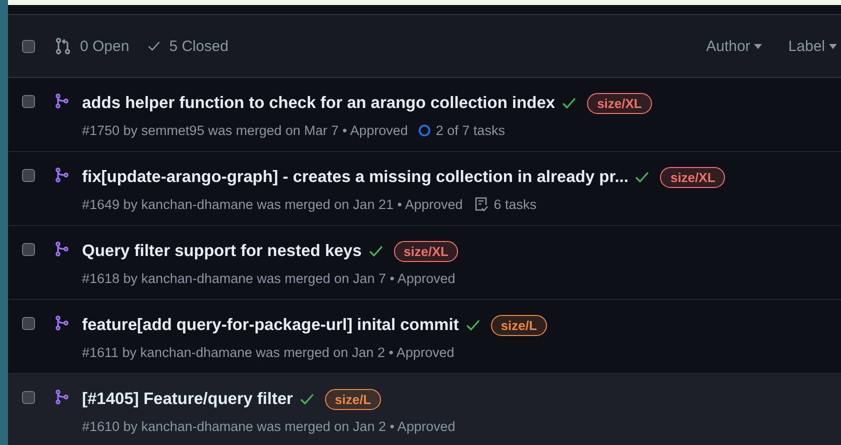 The height and width of the screenshot is (445, 841). What do you see at coordinates (424, 130) in the screenshot?
I see `progress-ring-icon` at bounding box center [424, 130].